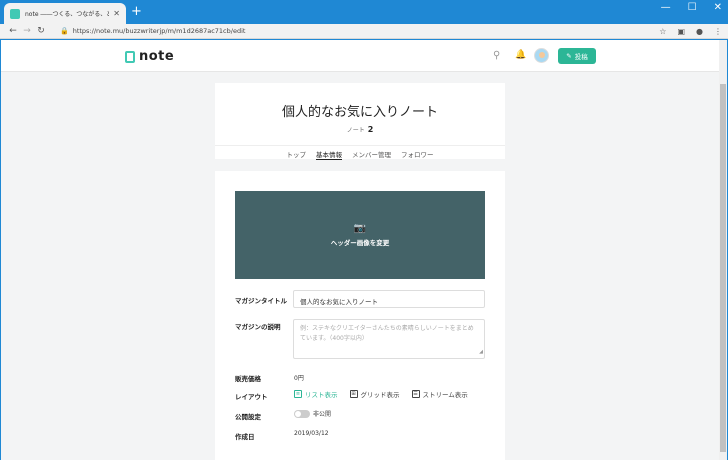  What do you see at coordinates (251, 397) in the screenshot?
I see `layout-label: レイアウト` at bounding box center [251, 397].